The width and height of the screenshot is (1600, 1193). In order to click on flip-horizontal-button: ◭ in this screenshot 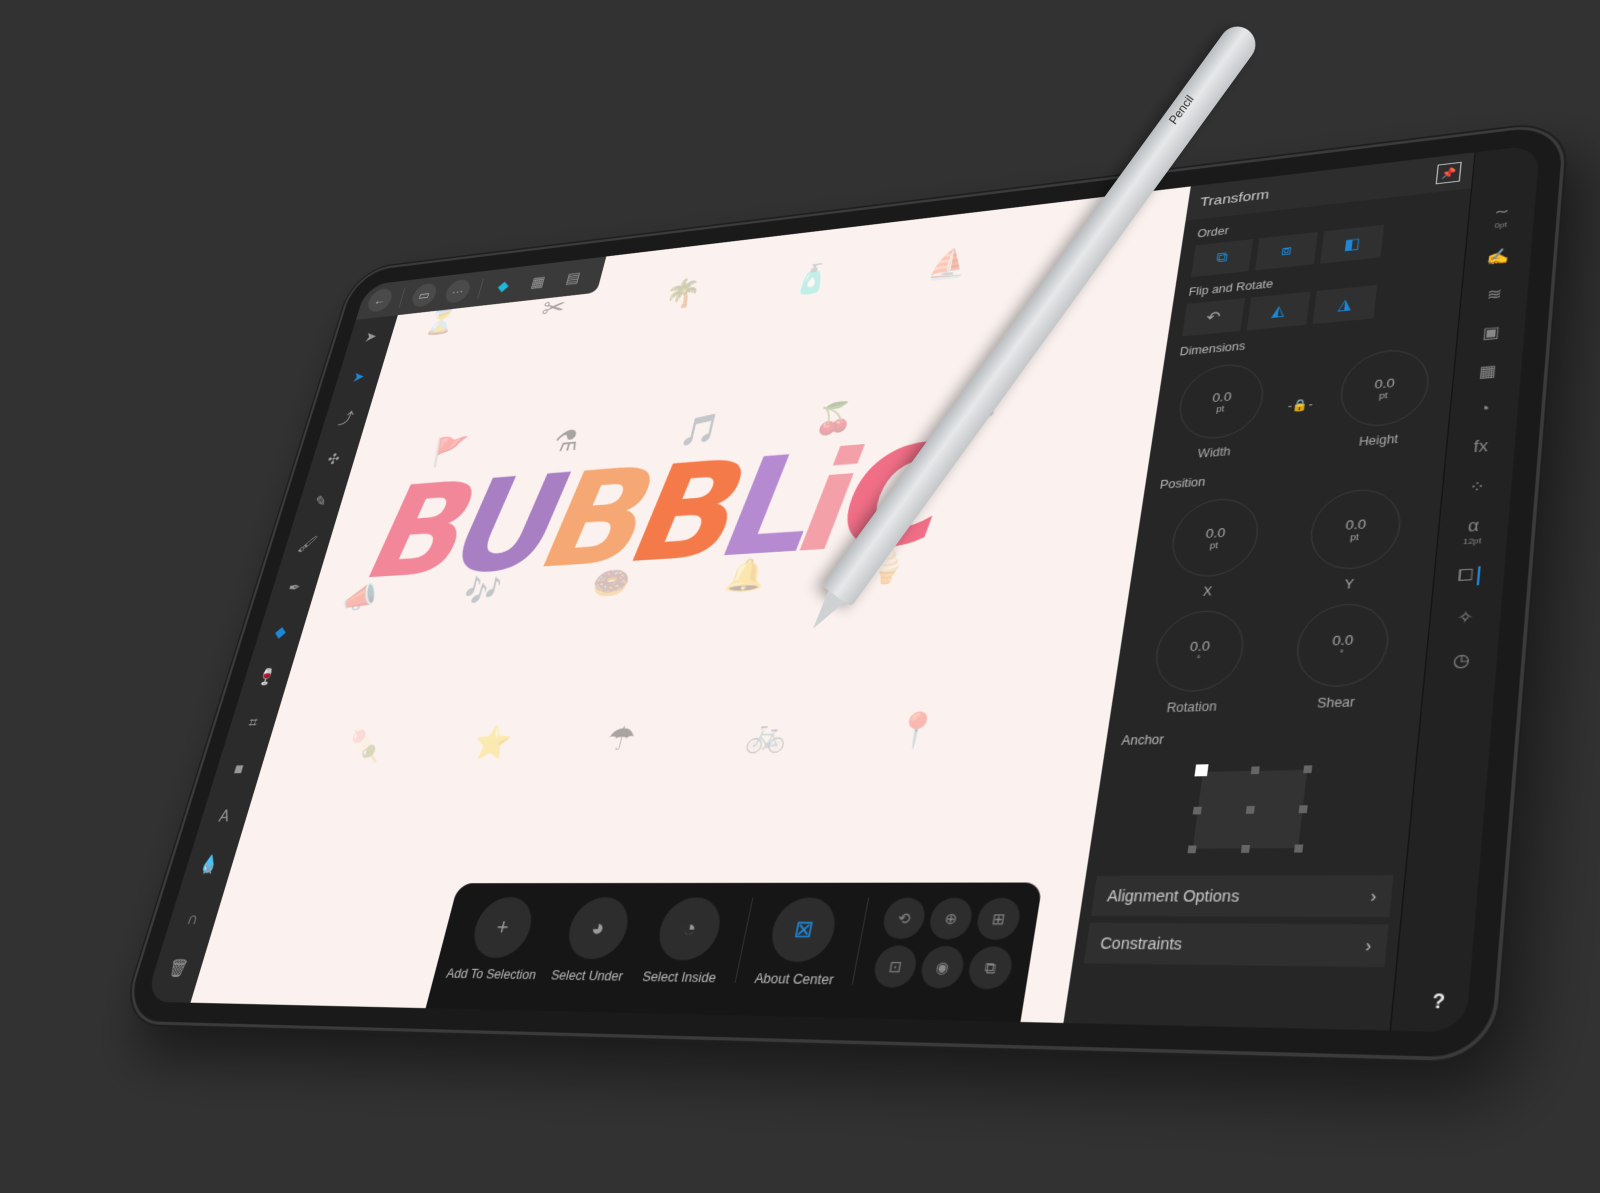, I will do `click(1278, 311)`.